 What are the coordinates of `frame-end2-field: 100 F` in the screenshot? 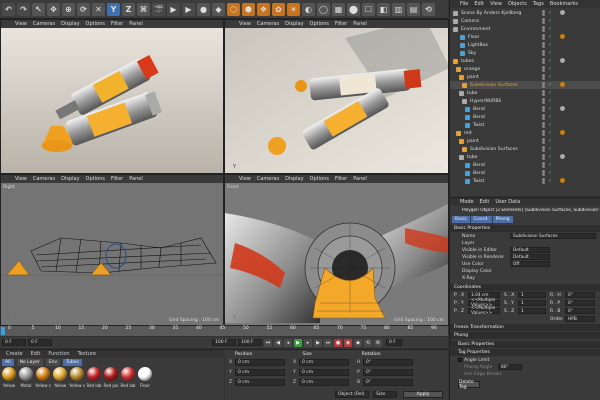 It's located at (250, 342).